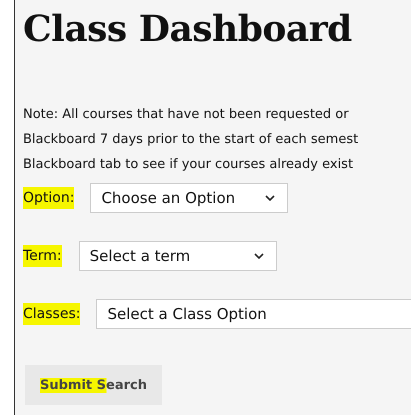 This screenshot has width=411, height=415. Describe the element at coordinates (253, 314) in the screenshot. I see `dropdown: Select a Class Option` at that location.